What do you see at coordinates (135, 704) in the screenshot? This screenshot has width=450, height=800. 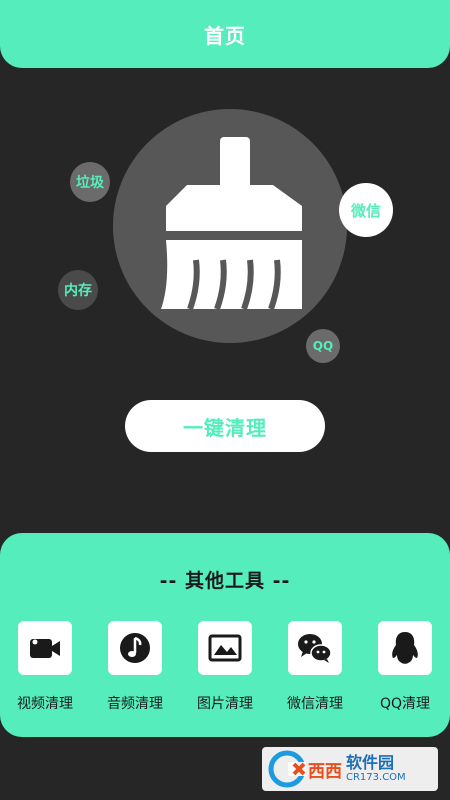 I see `tool-audio-clean-label: 音频清理` at bounding box center [135, 704].